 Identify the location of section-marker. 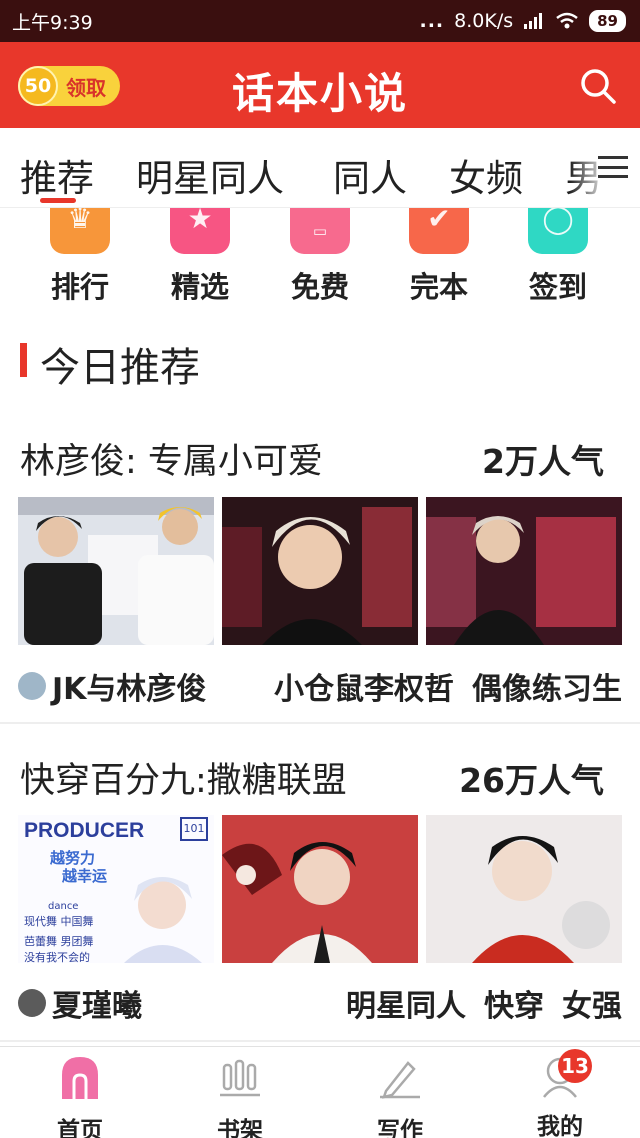
(23, 360).